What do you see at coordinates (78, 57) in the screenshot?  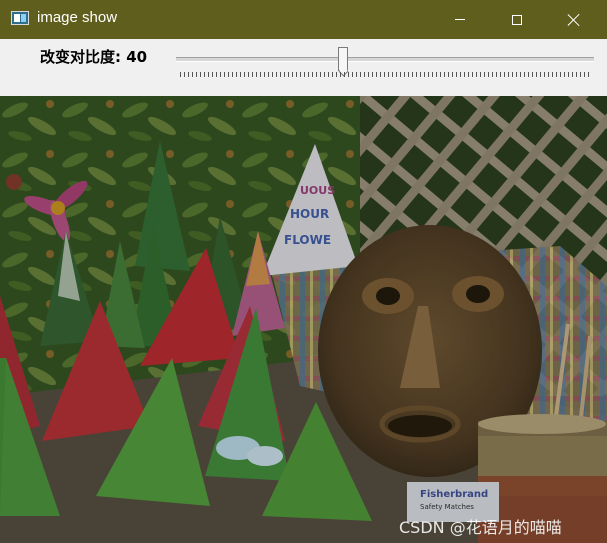 I see `trackbar-name: 改变对比度` at bounding box center [78, 57].